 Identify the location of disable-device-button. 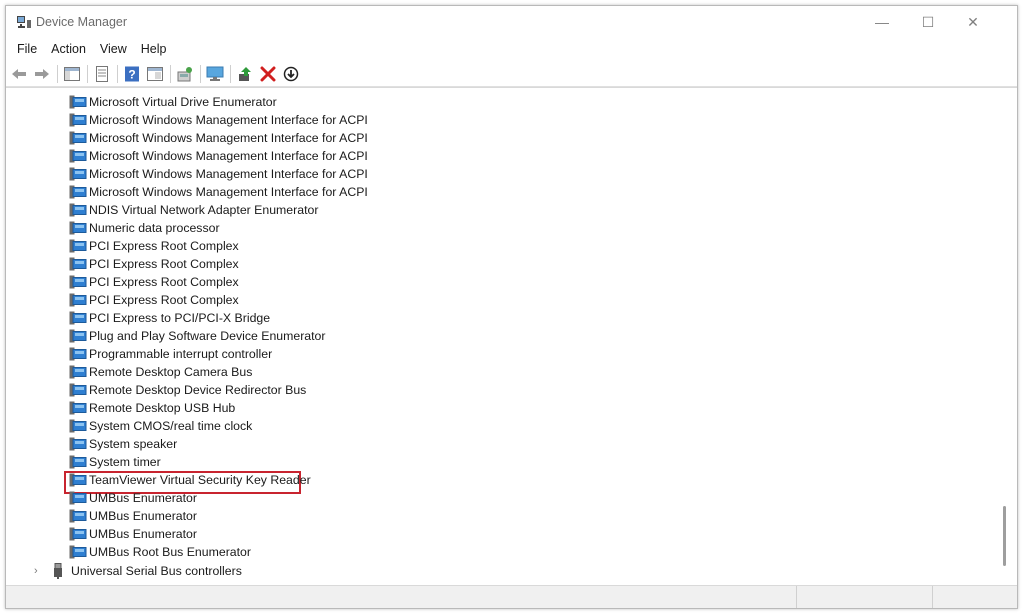
(291, 74).